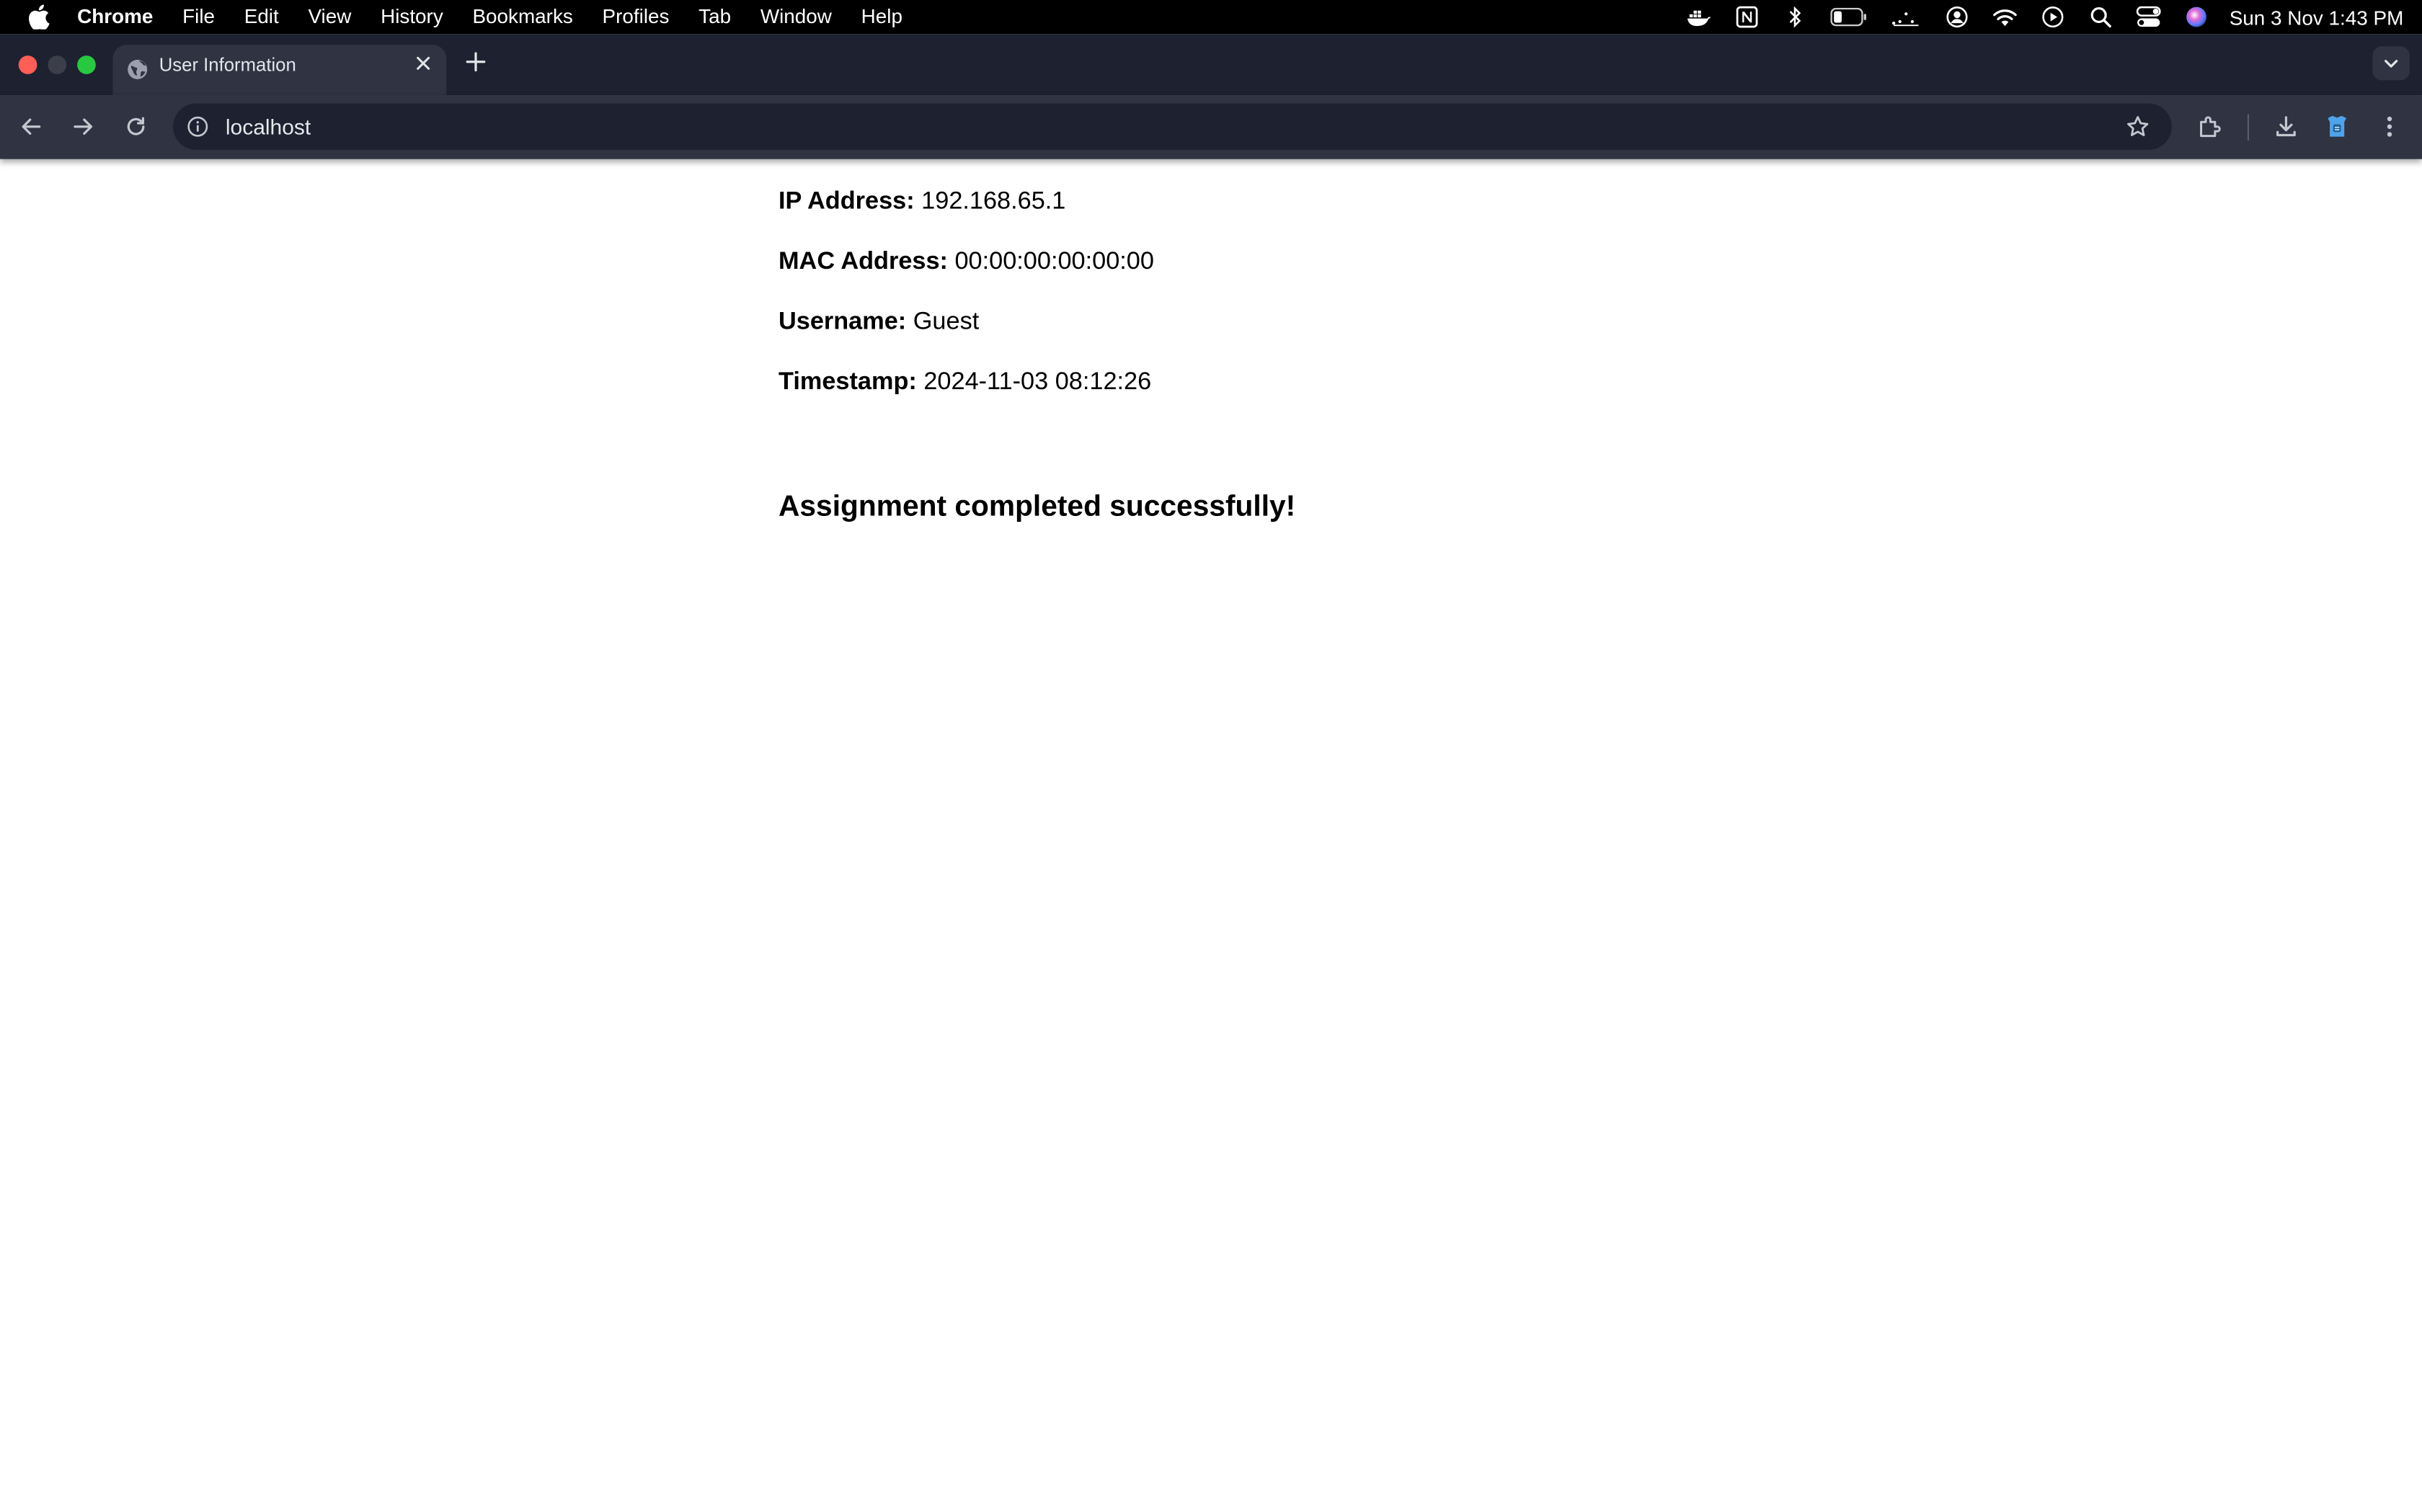 This screenshot has width=2422, height=1512. Describe the element at coordinates (863, 262) in the screenshot. I see `mac-address-label: MAC Address:` at that location.